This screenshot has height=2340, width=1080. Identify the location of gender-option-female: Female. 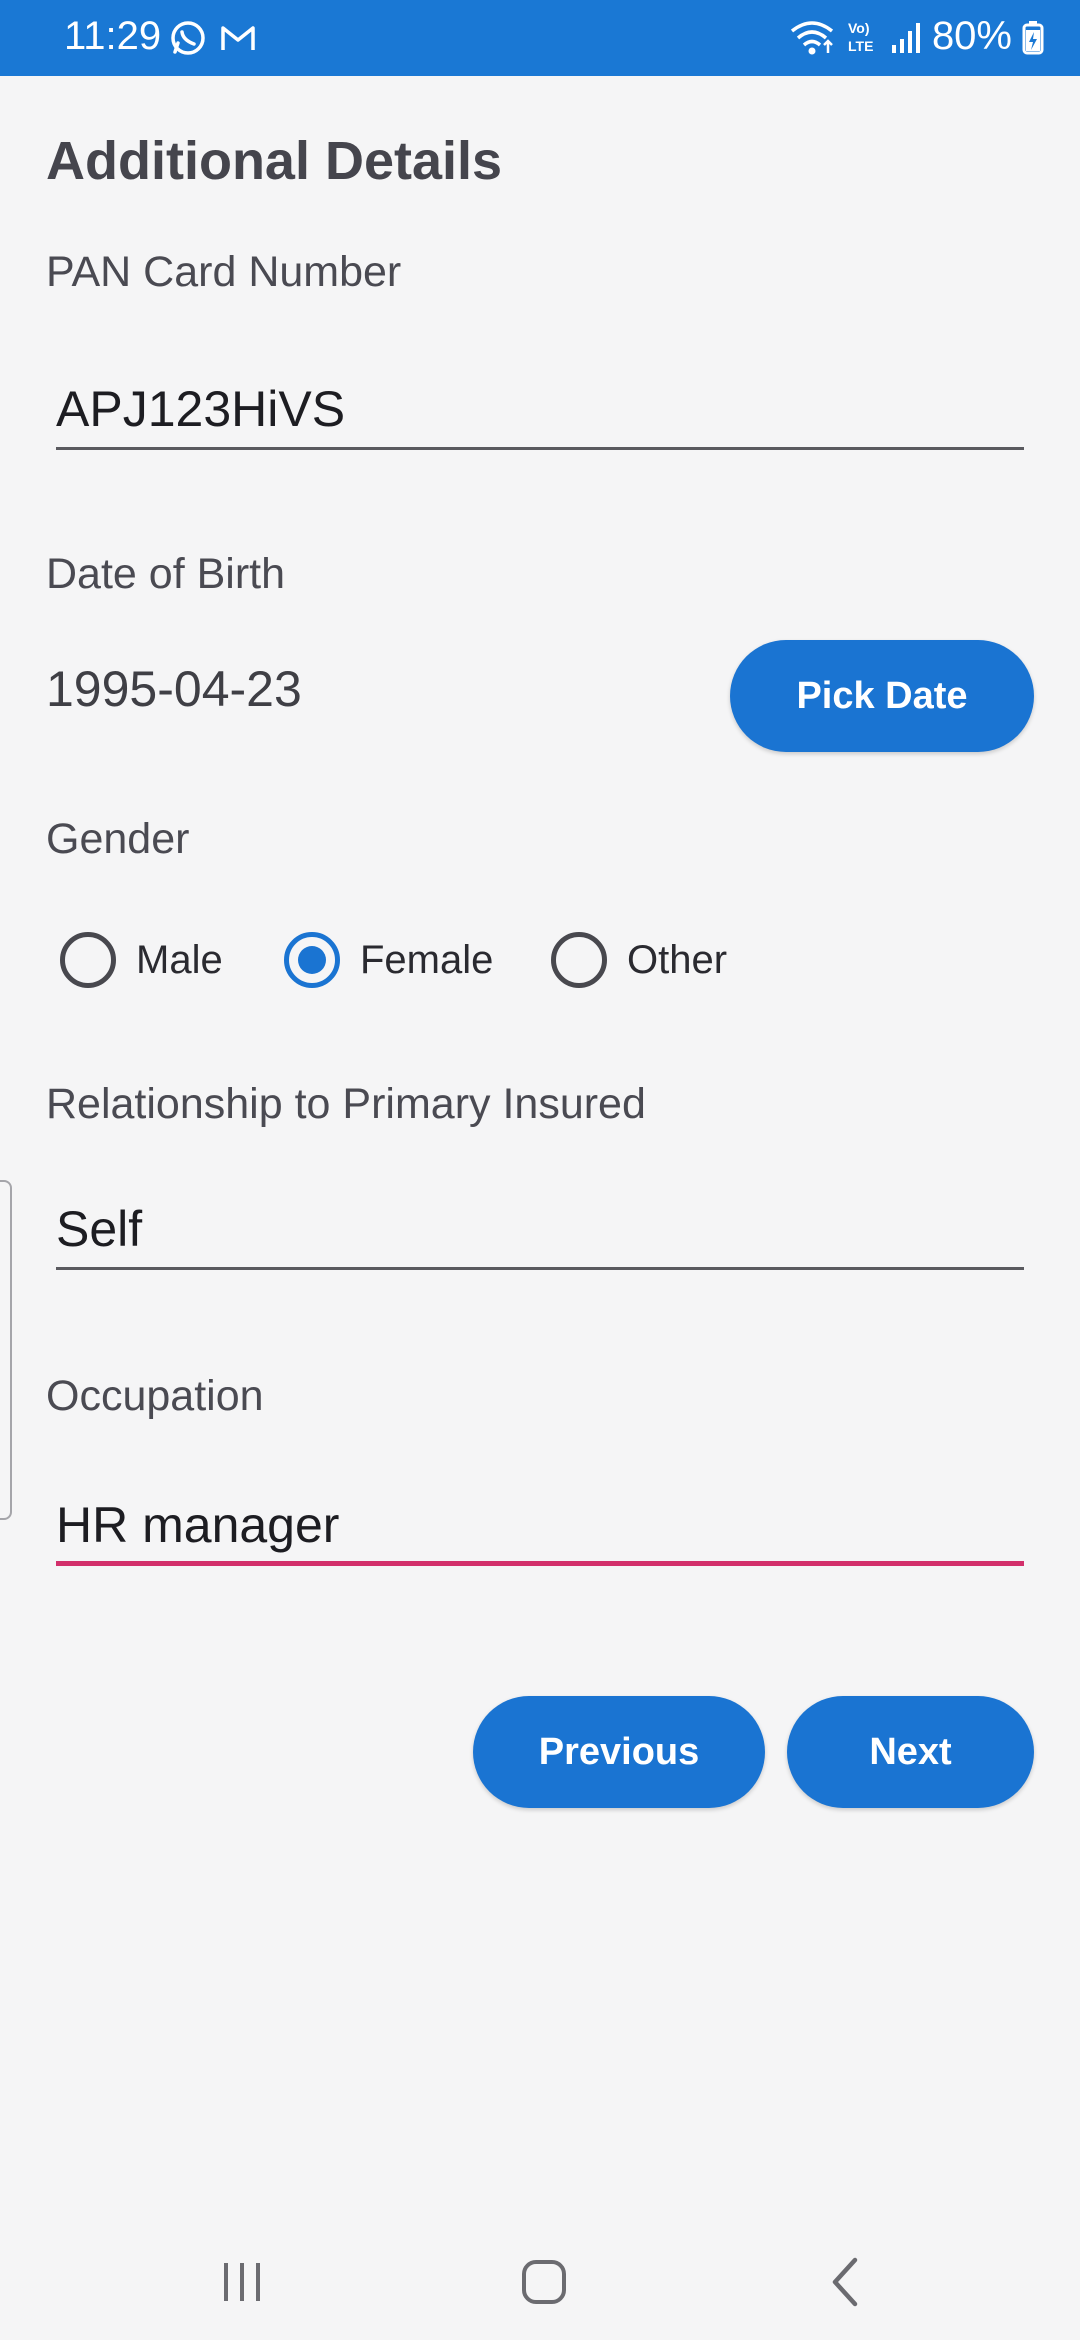
(388, 960).